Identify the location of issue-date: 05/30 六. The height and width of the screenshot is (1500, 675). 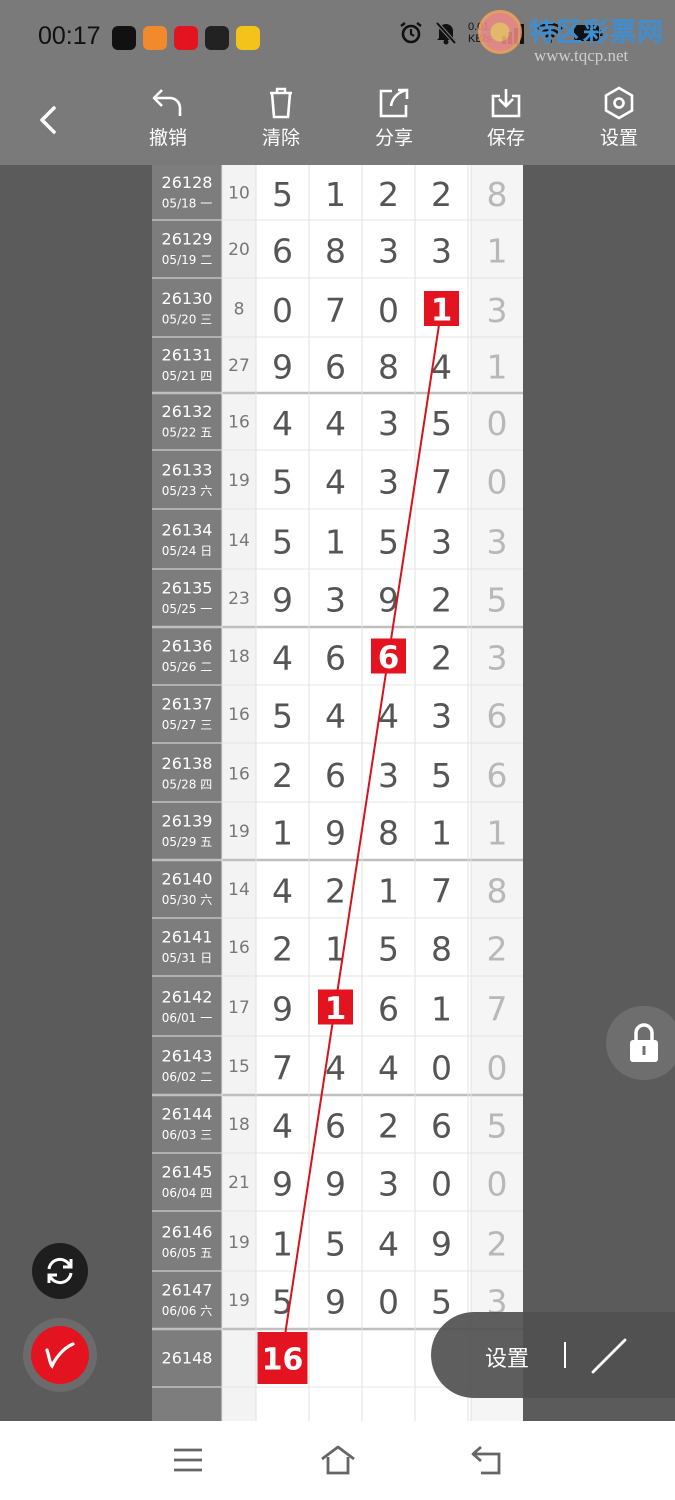
(187, 900).